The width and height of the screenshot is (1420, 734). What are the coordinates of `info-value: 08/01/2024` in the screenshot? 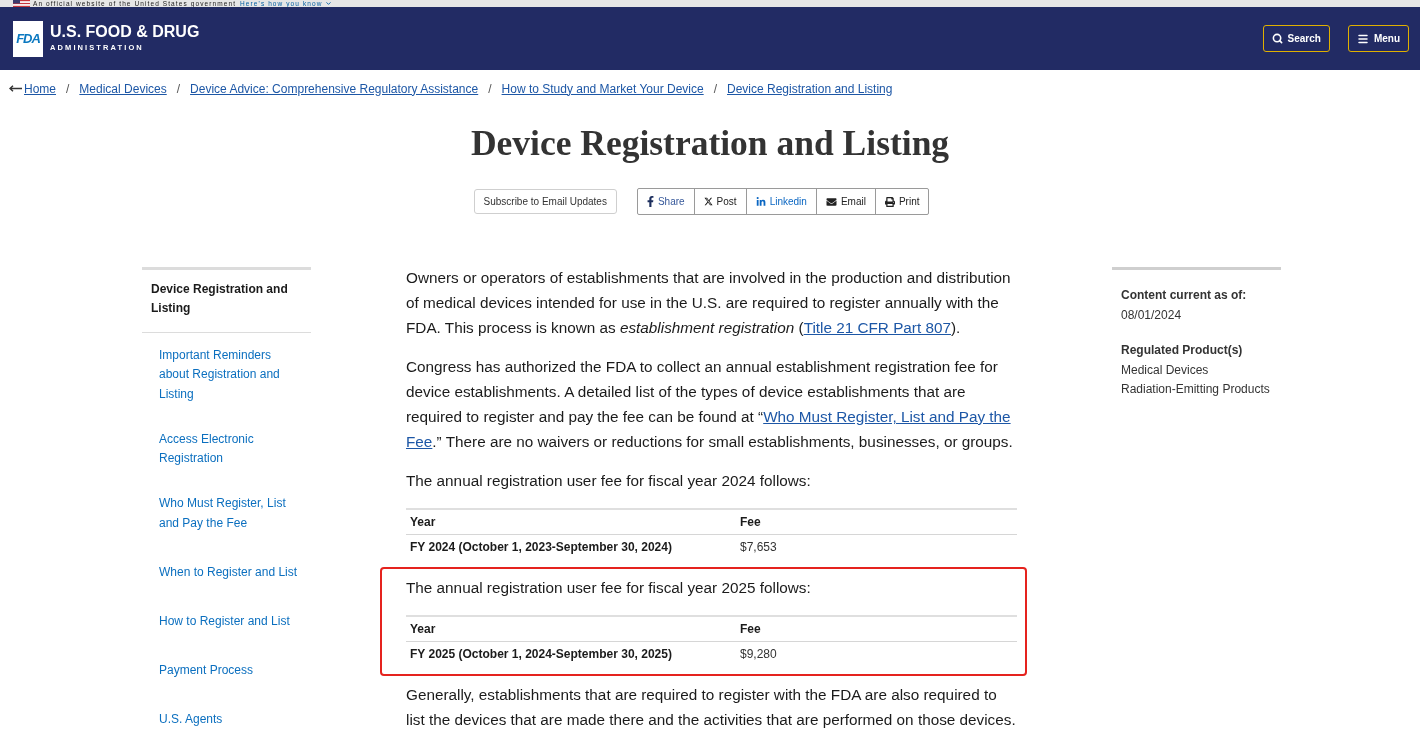 It's located at (1152, 315).